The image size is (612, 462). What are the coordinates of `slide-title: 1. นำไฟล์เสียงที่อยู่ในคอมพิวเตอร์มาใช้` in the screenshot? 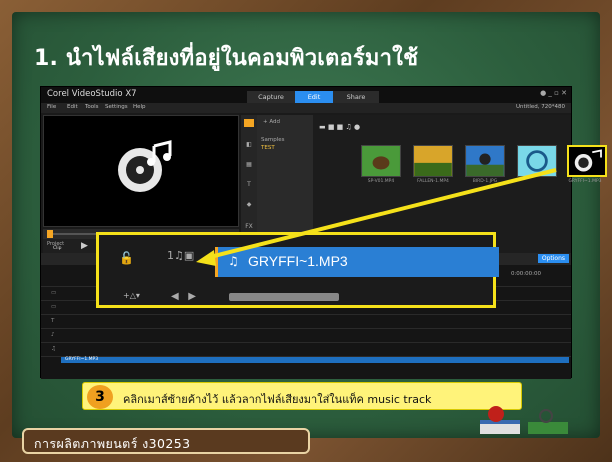 It's located at (226, 58).